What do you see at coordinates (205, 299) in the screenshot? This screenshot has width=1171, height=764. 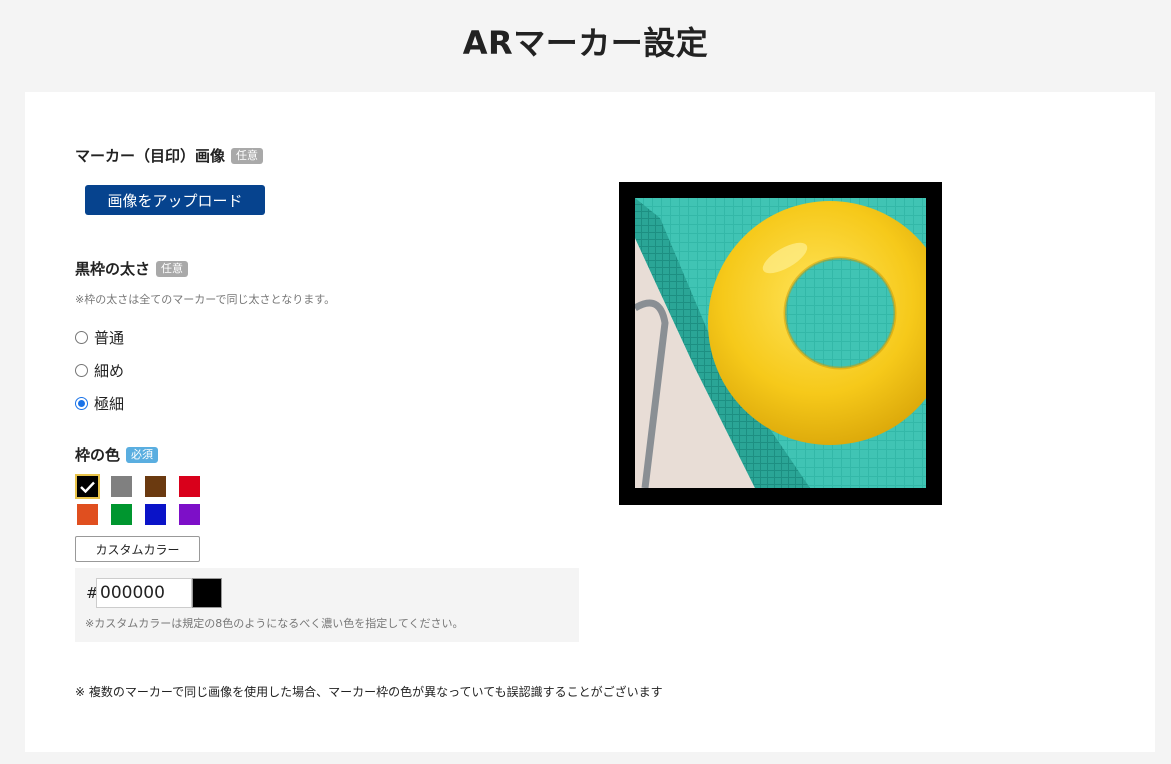 I see `frame-width-note: ※枠の太さは全てのマーカーで同じ太さとなります。` at bounding box center [205, 299].